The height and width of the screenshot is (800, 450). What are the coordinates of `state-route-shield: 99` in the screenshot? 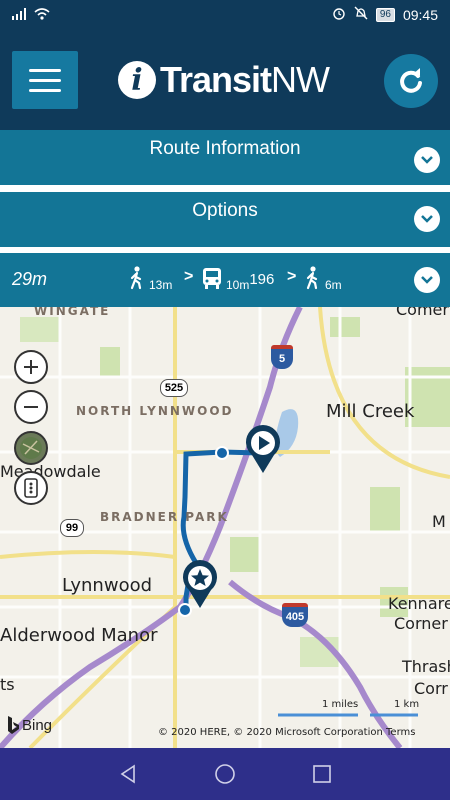 It's located at (72, 528).